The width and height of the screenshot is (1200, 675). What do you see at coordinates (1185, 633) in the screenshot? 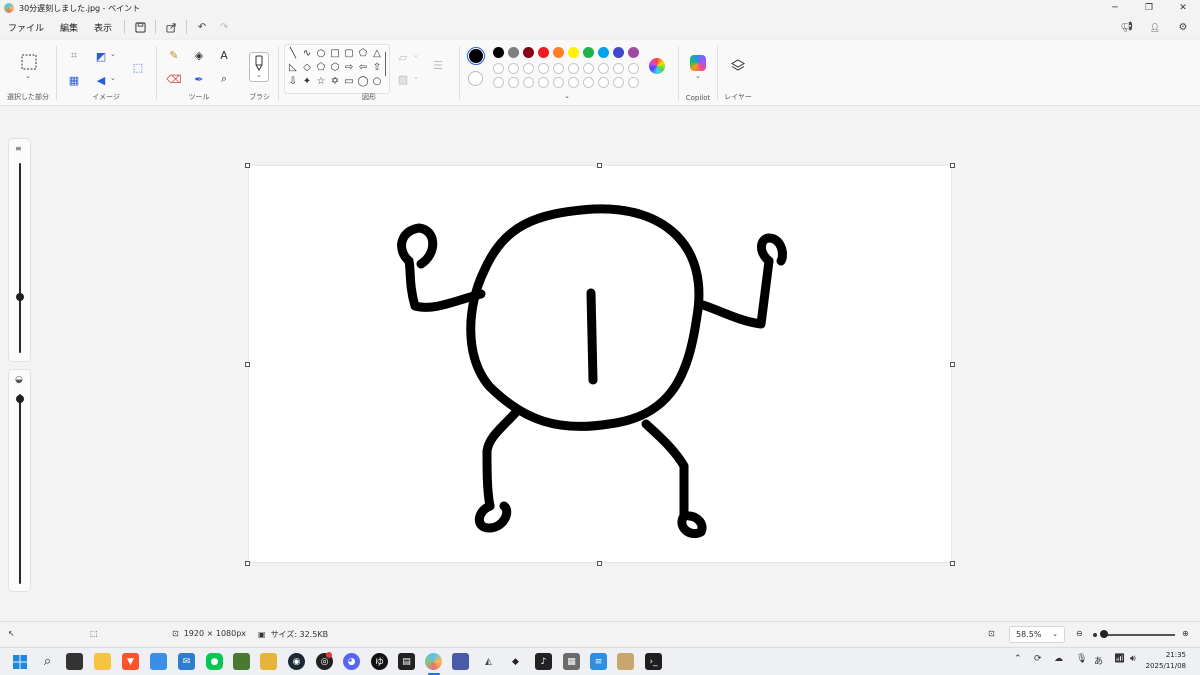
I see `zoom-in-button: ⊕` at bounding box center [1185, 633].